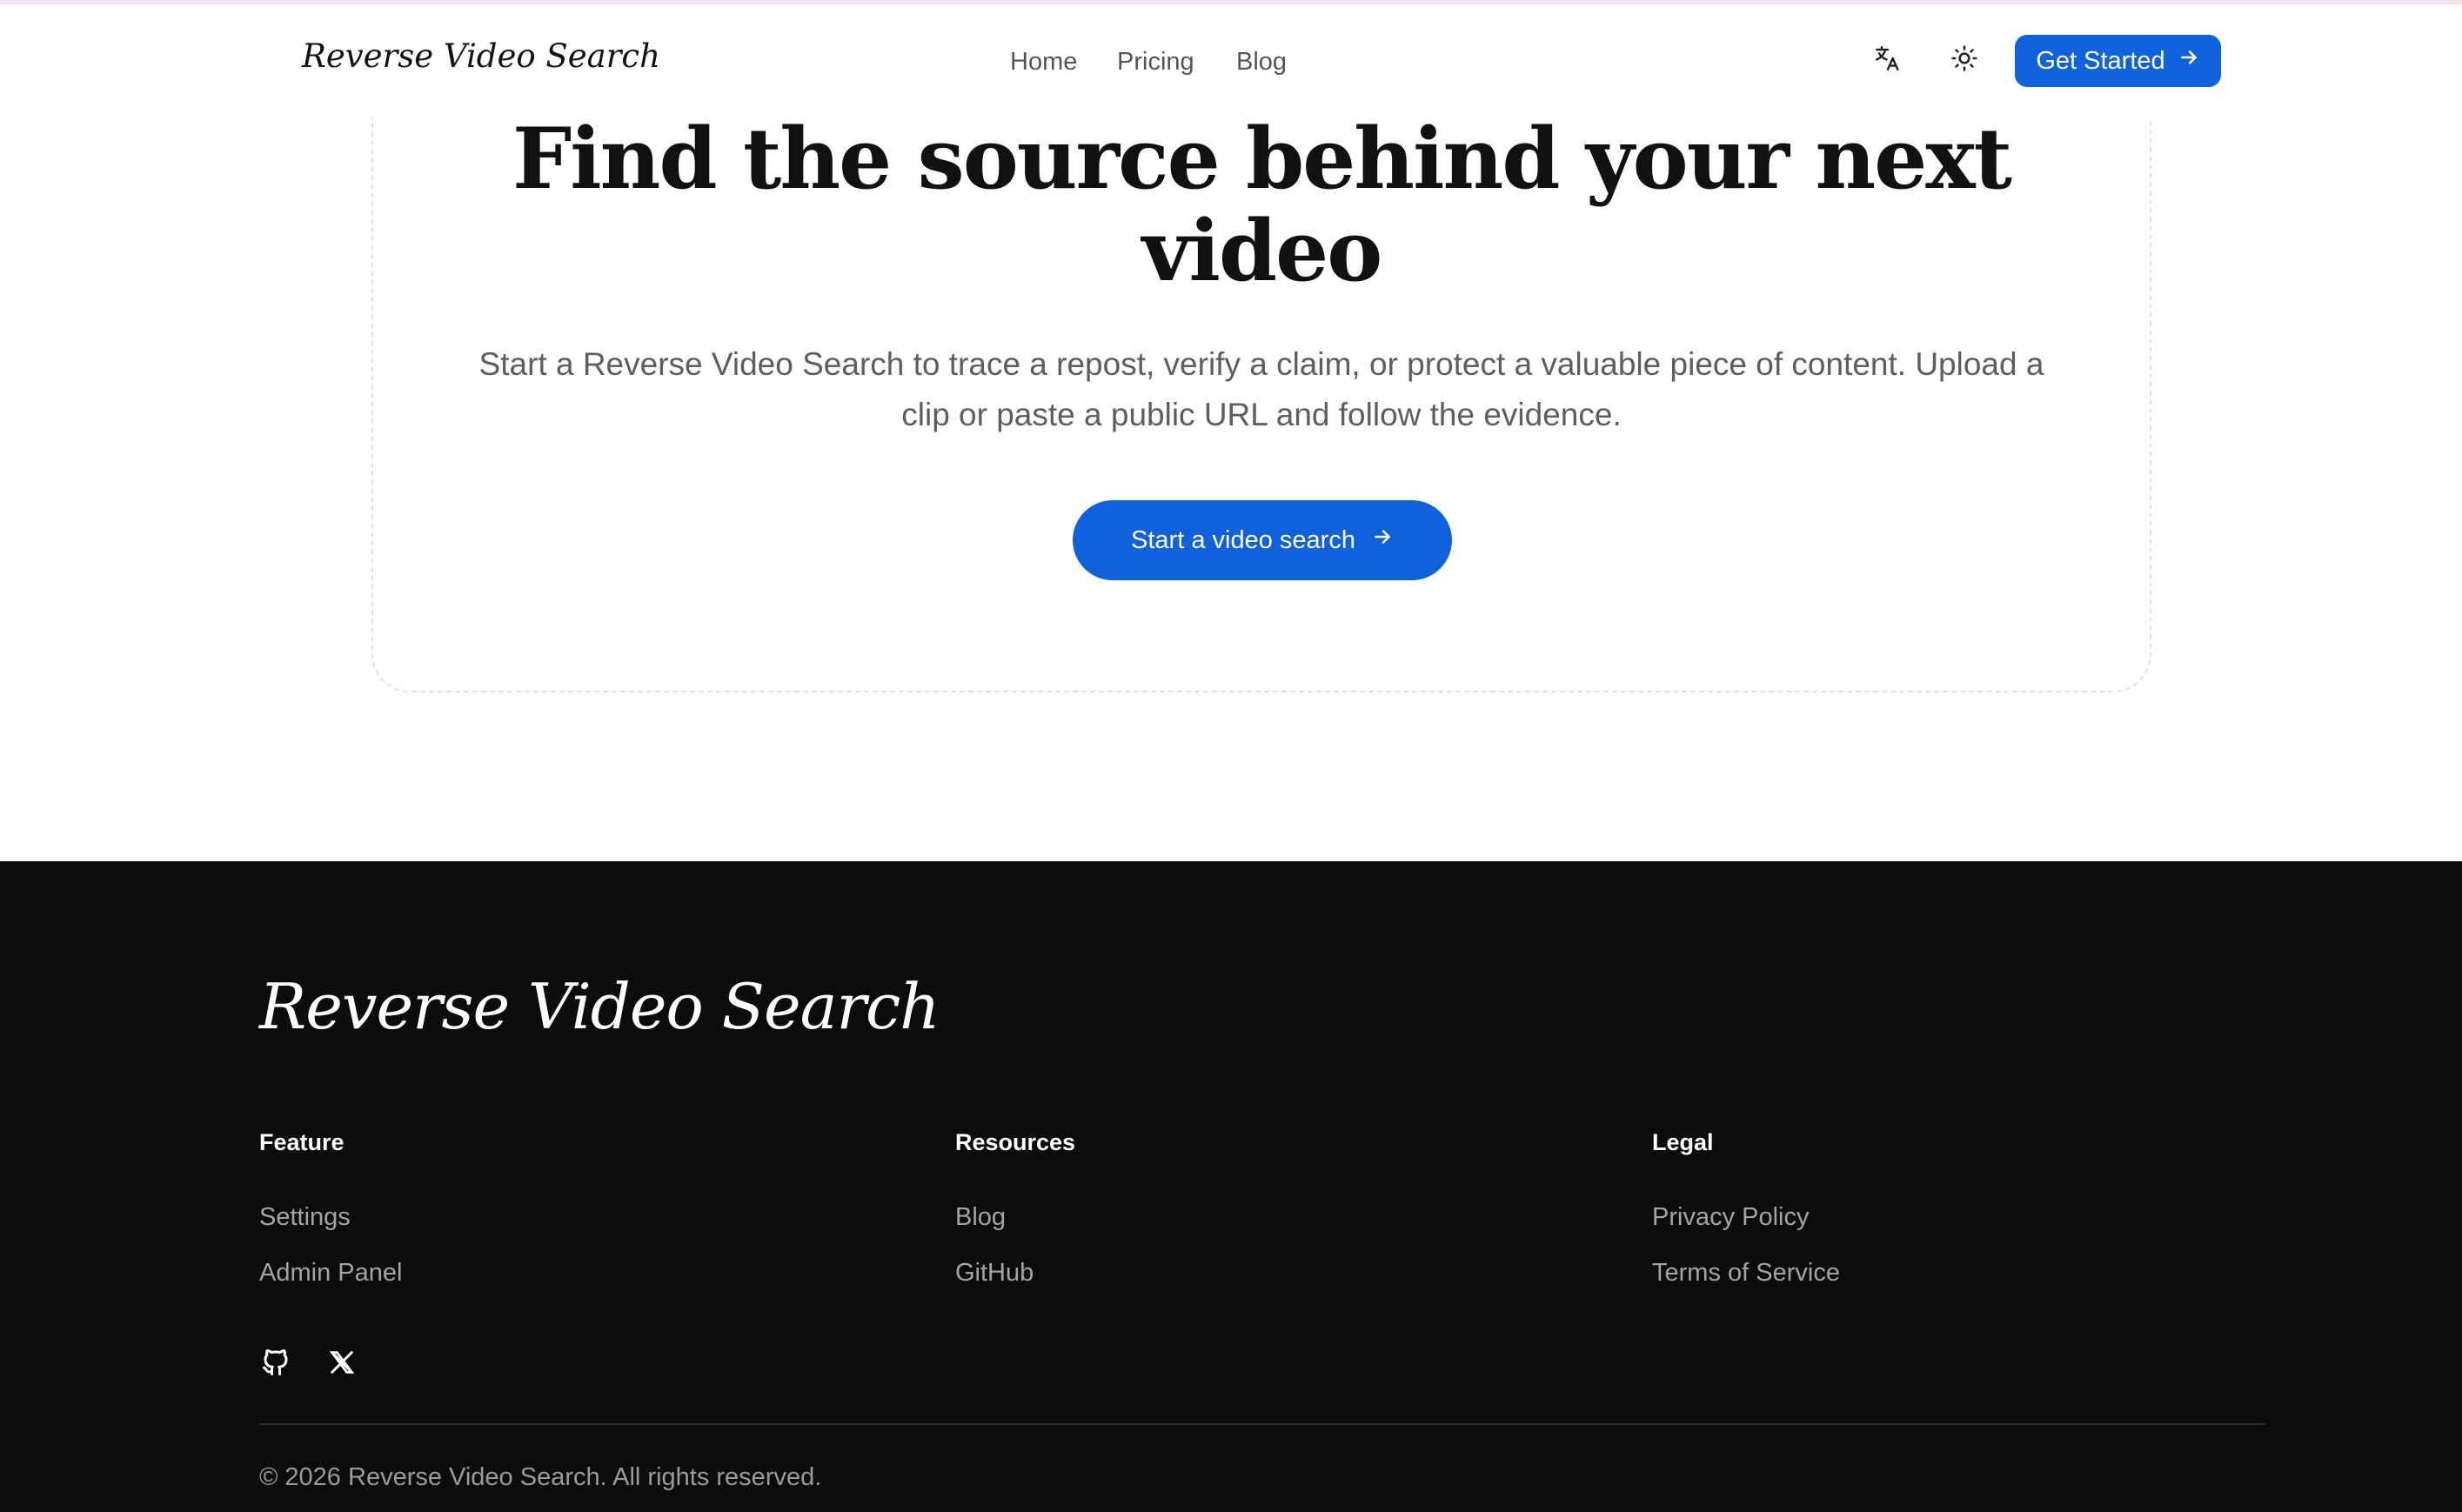 The height and width of the screenshot is (1512, 2462). I want to click on footer-link-privacy-policy: Privacy Policy, so click(1731, 1217).